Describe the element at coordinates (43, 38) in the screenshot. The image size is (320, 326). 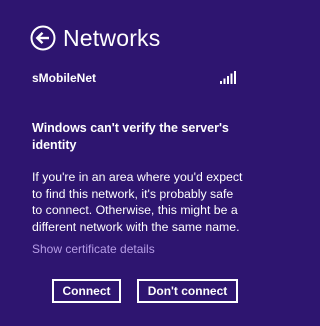
I see `back-arrow-icon` at that location.